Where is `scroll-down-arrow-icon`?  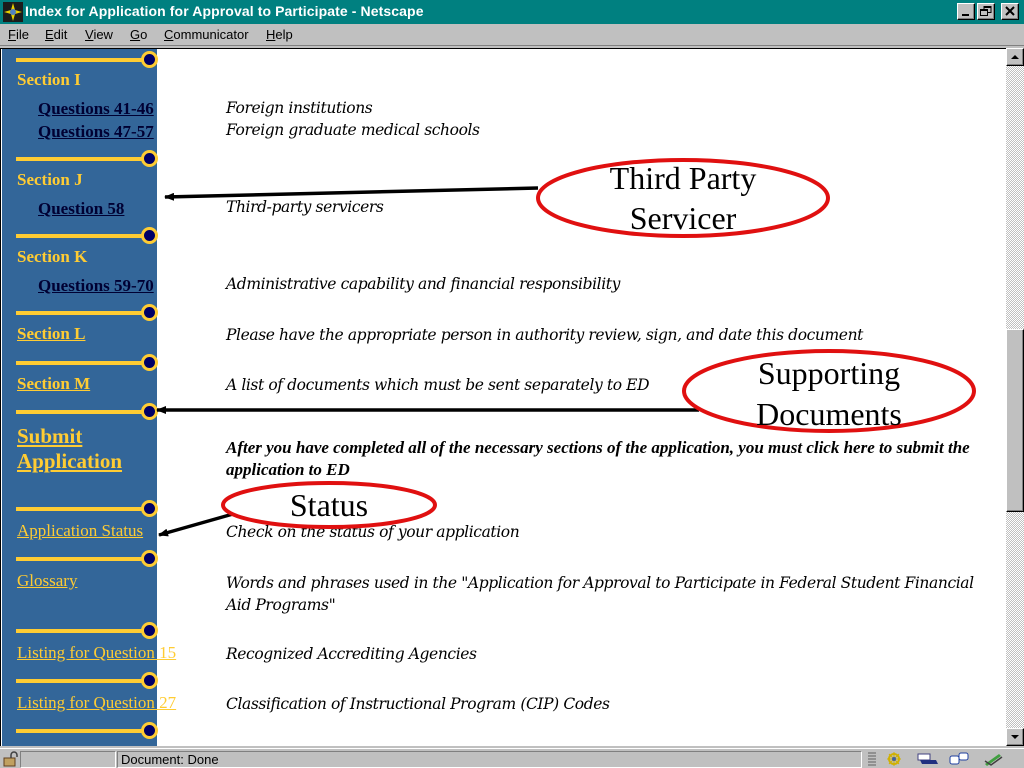 scroll-down-arrow-icon is located at coordinates (1015, 737).